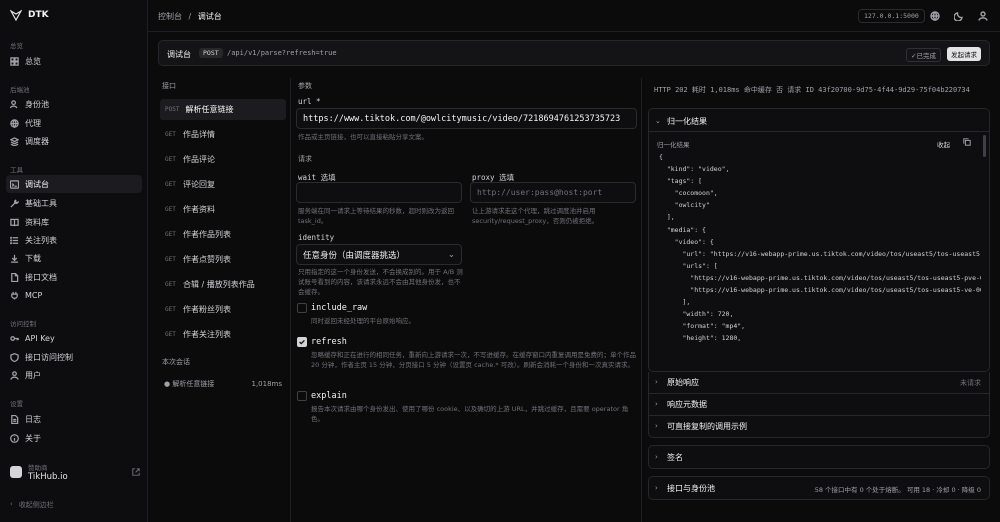 This screenshot has height=522, width=1000. What do you see at coordinates (329, 342) in the screenshot?
I see `refresh-label: refresh` at bounding box center [329, 342].